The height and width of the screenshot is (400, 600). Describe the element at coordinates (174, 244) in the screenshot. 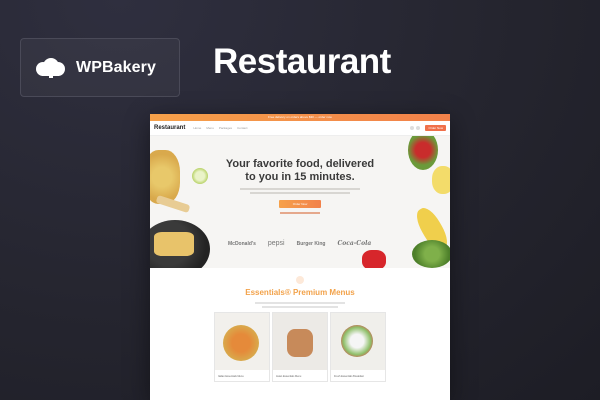

I see `penne-image` at that location.